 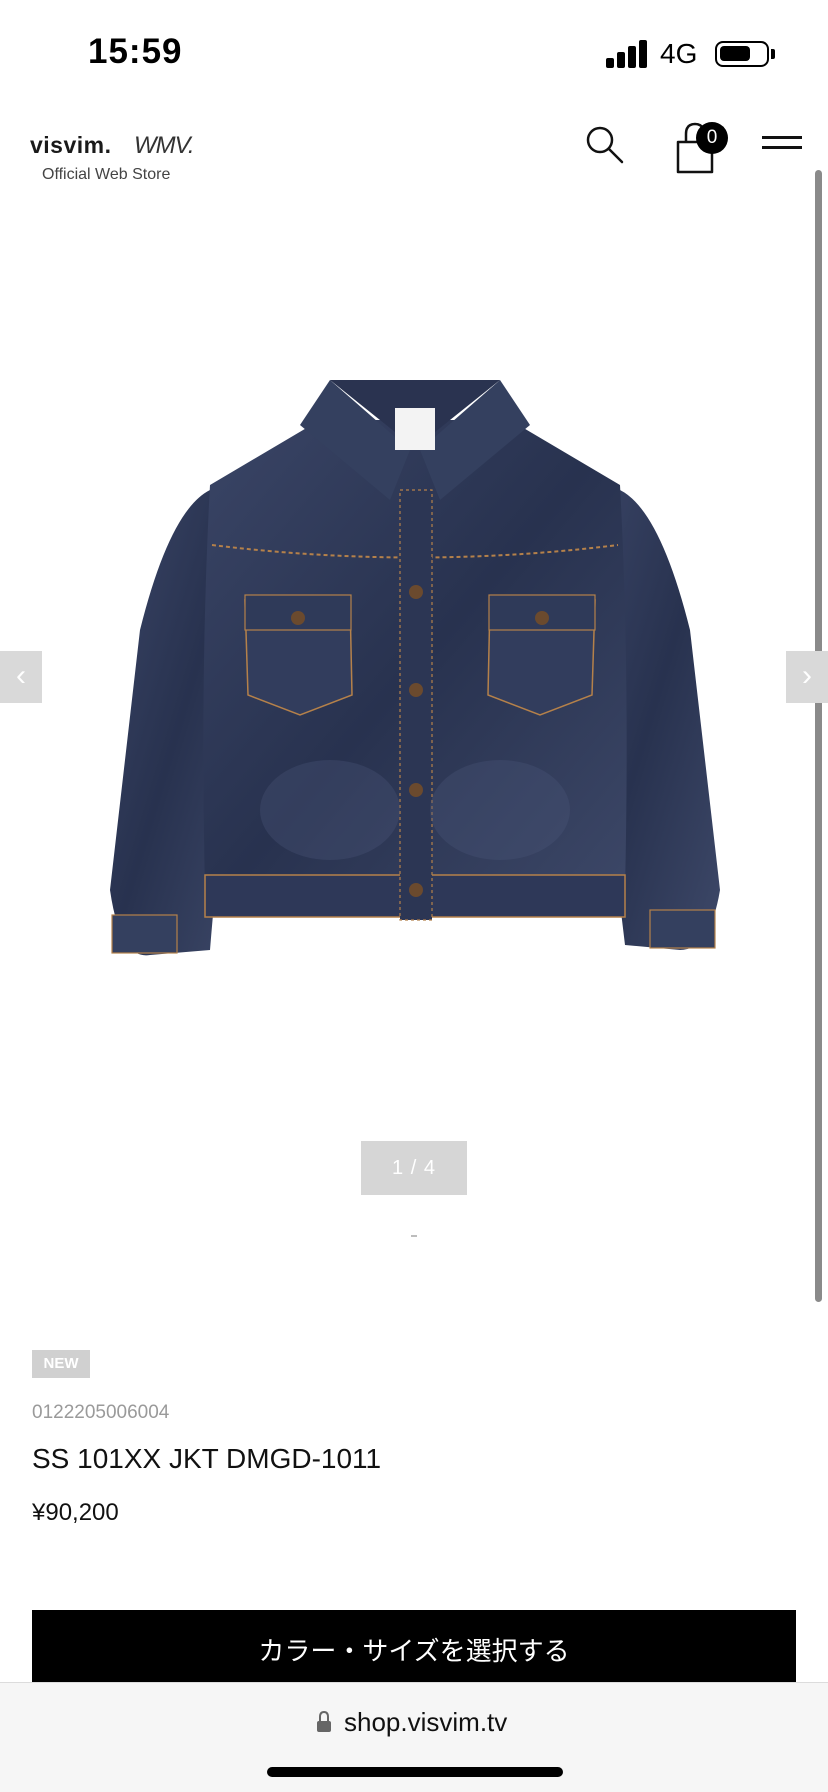 I want to click on search-button, so click(x=605, y=145).